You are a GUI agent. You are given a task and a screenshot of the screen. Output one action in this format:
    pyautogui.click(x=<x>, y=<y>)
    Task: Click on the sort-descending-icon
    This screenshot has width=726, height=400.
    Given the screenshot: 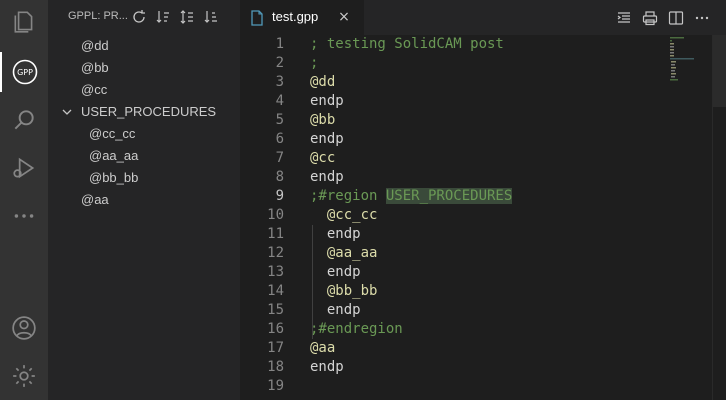 What is the action you would take?
    pyautogui.click(x=211, y=17)
    